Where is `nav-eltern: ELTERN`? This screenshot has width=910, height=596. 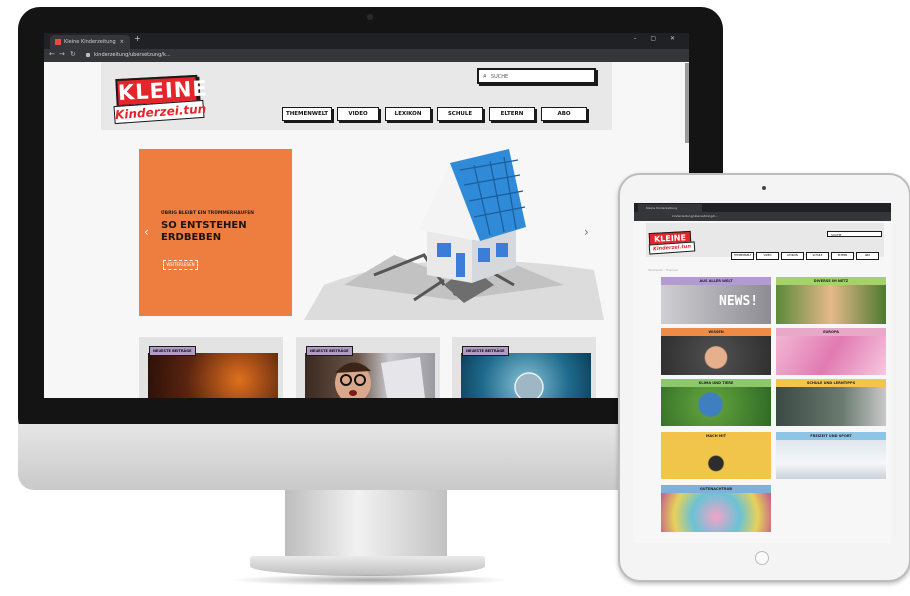 nav-eltern: ELTERN is located at coordinates (512, 114).